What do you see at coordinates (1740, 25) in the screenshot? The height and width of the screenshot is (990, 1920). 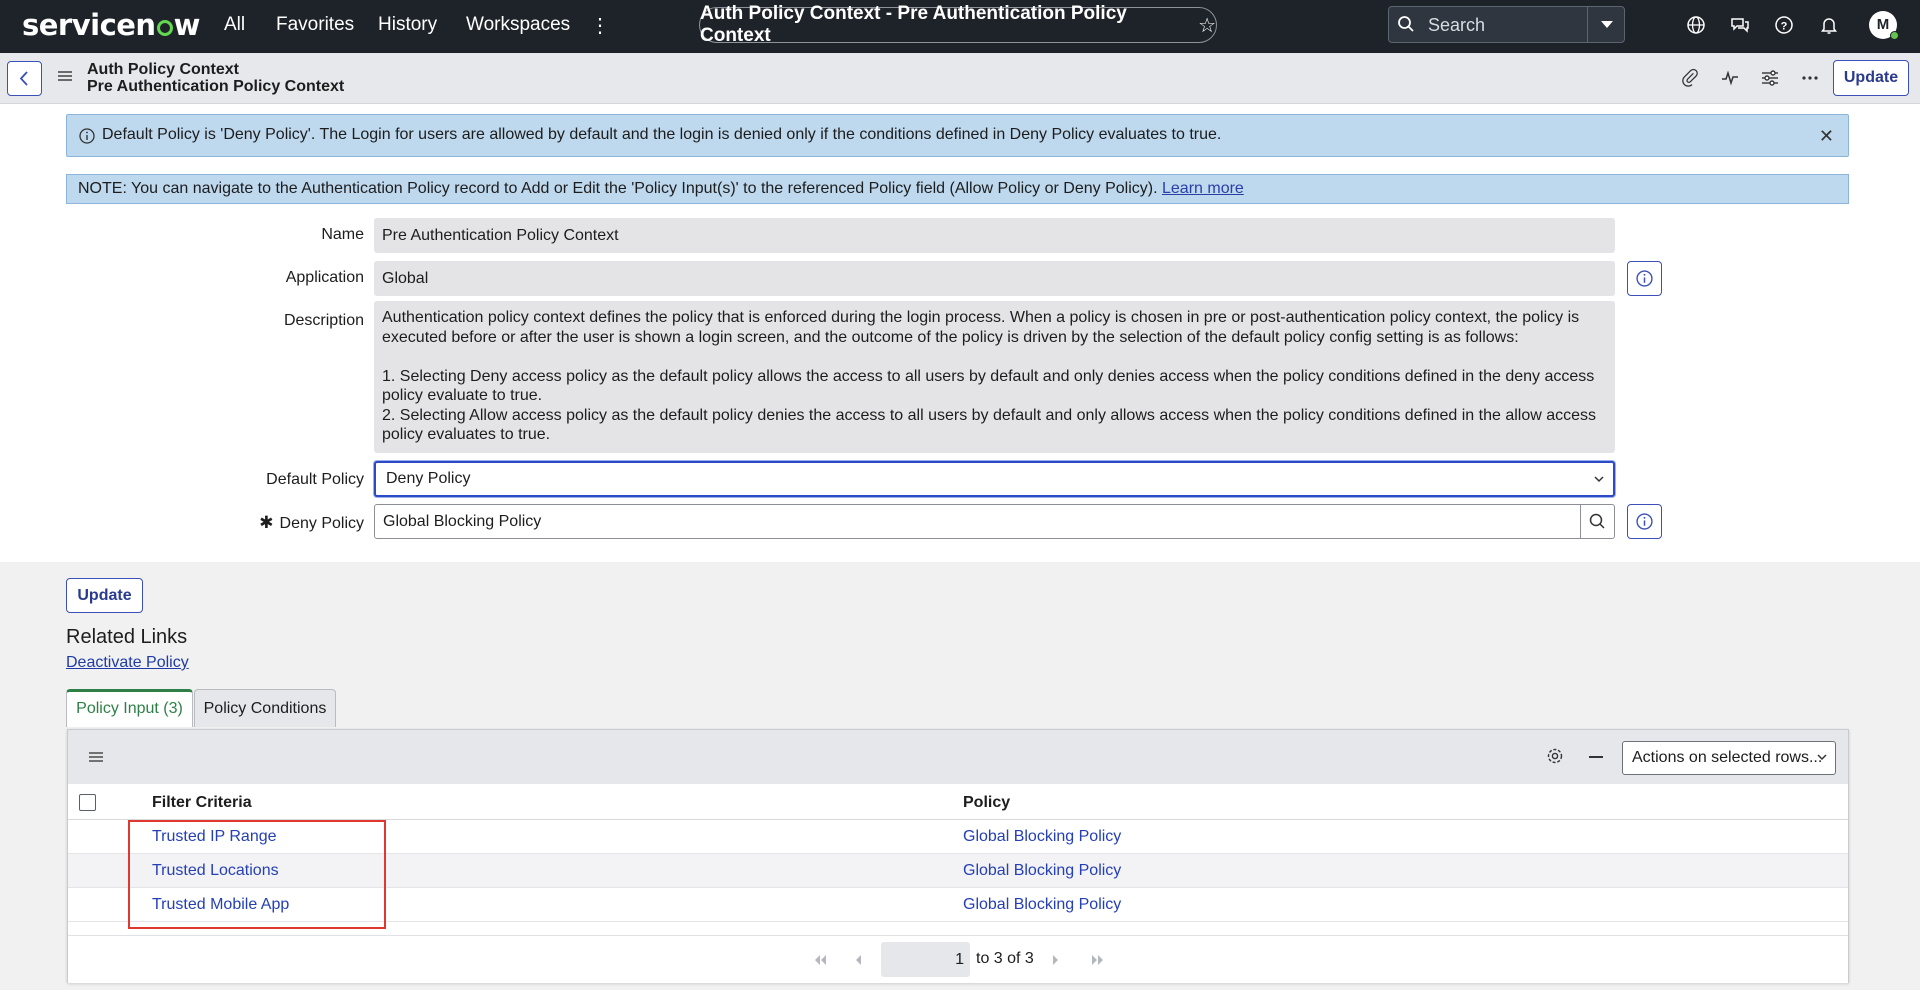 I see `chat-icon` at bounding box center [1740, 25].